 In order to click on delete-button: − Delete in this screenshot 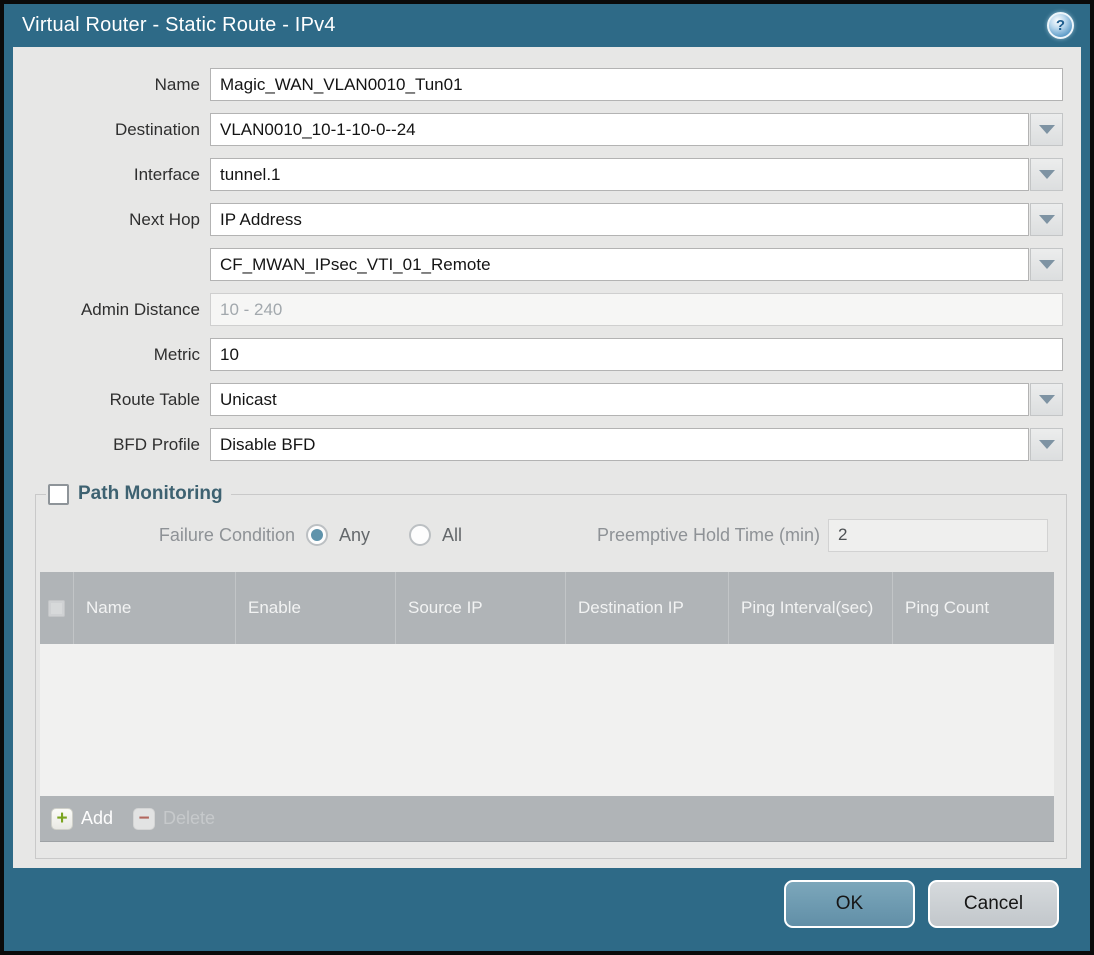, I will do `click(174, 818)`.